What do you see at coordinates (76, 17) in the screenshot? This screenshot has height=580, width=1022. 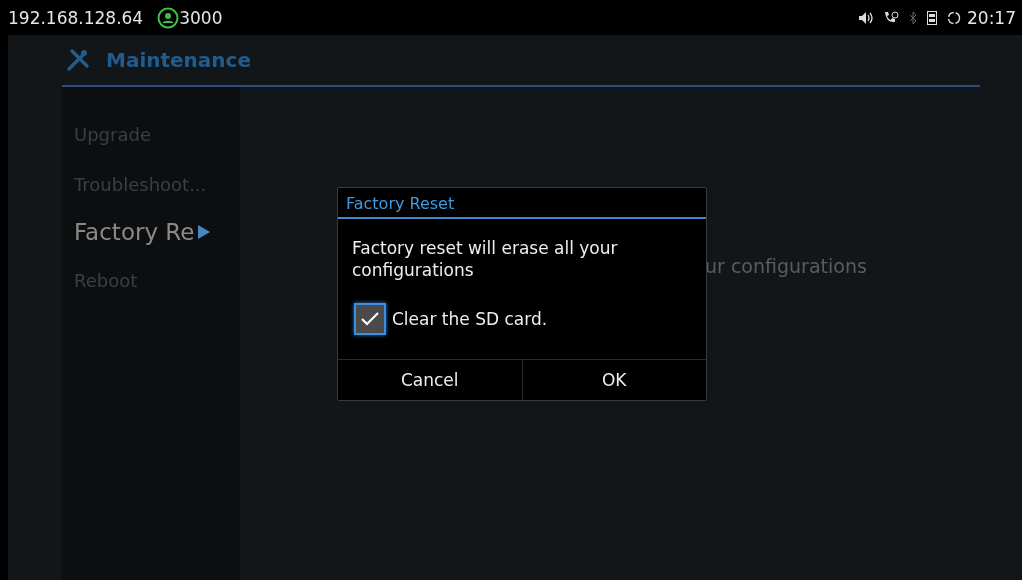 I see `ip-address: 192.168.128.64` at bounding box center [76, 17].